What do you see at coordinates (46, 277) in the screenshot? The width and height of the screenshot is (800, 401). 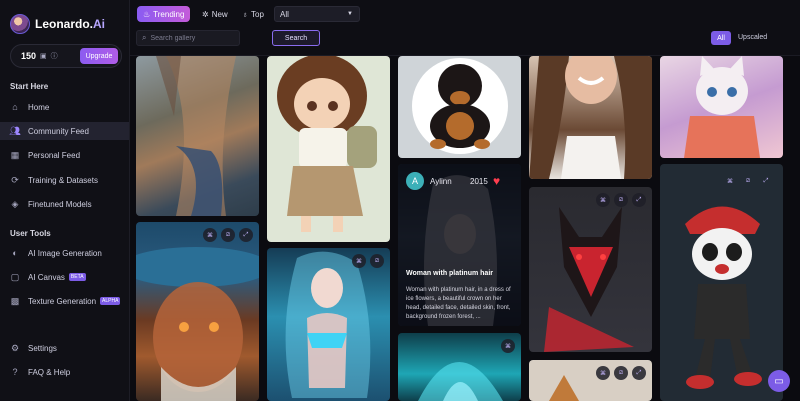 I see `sidebar-item-label: AI Canvas` at bounding box center [46, 277].